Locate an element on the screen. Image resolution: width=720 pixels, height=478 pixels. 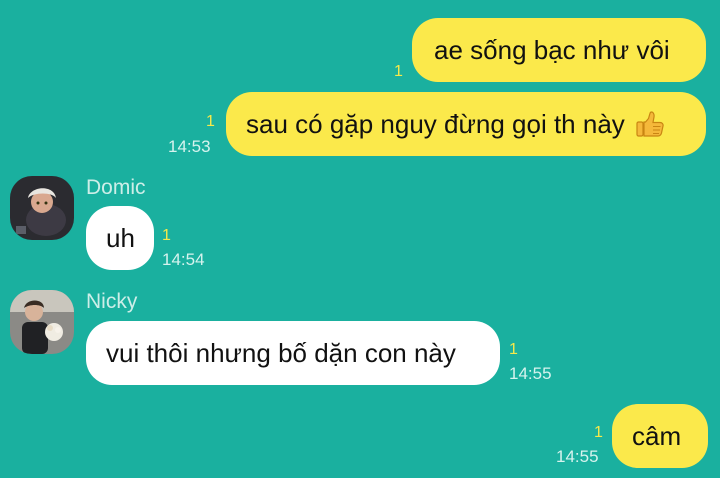
message-bubble-incoming: vui thôi nhưng bố dặn con này is located at coordinates (293, 353).